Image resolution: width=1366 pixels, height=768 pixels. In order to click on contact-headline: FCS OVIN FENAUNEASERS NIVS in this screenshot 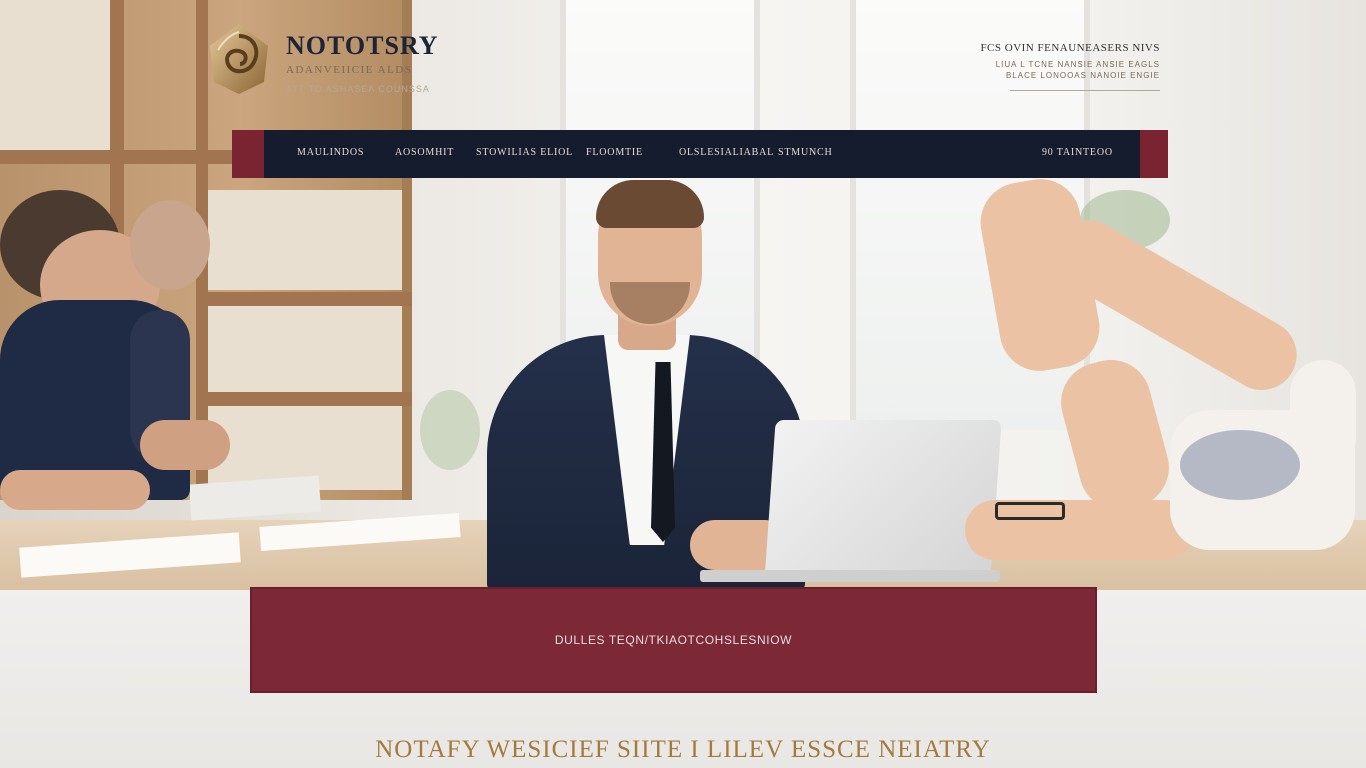, I will do `click(1070, 48)`.